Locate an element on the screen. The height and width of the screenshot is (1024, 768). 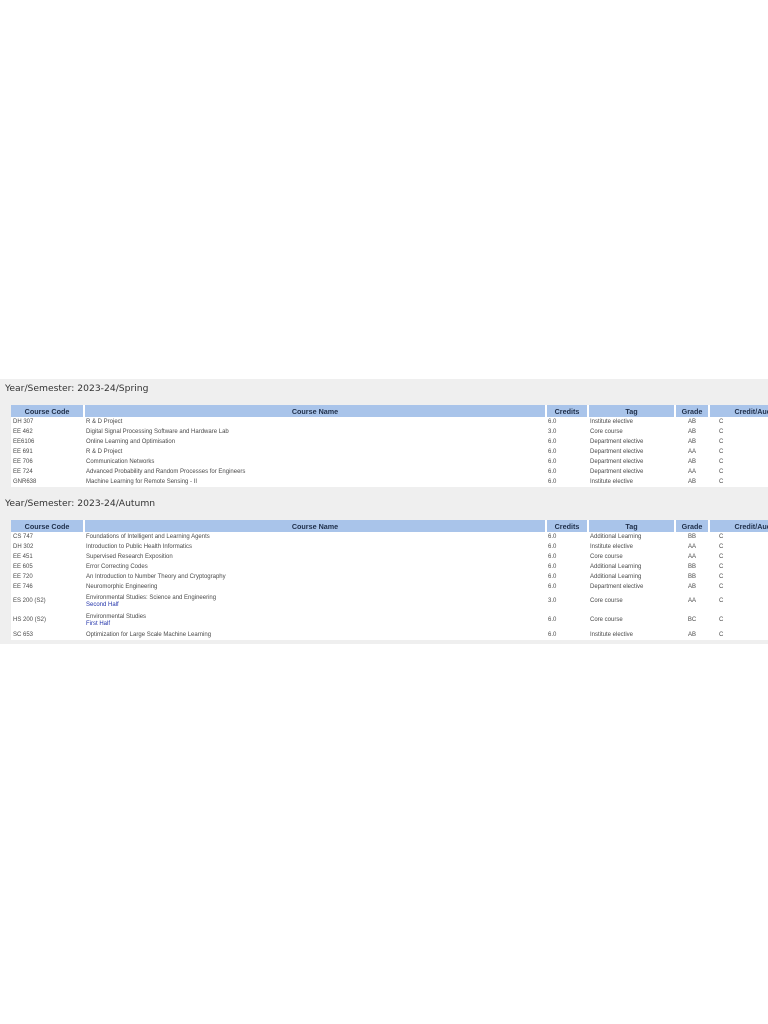
course-code: DH 302 is located at coordinates (47, 547).